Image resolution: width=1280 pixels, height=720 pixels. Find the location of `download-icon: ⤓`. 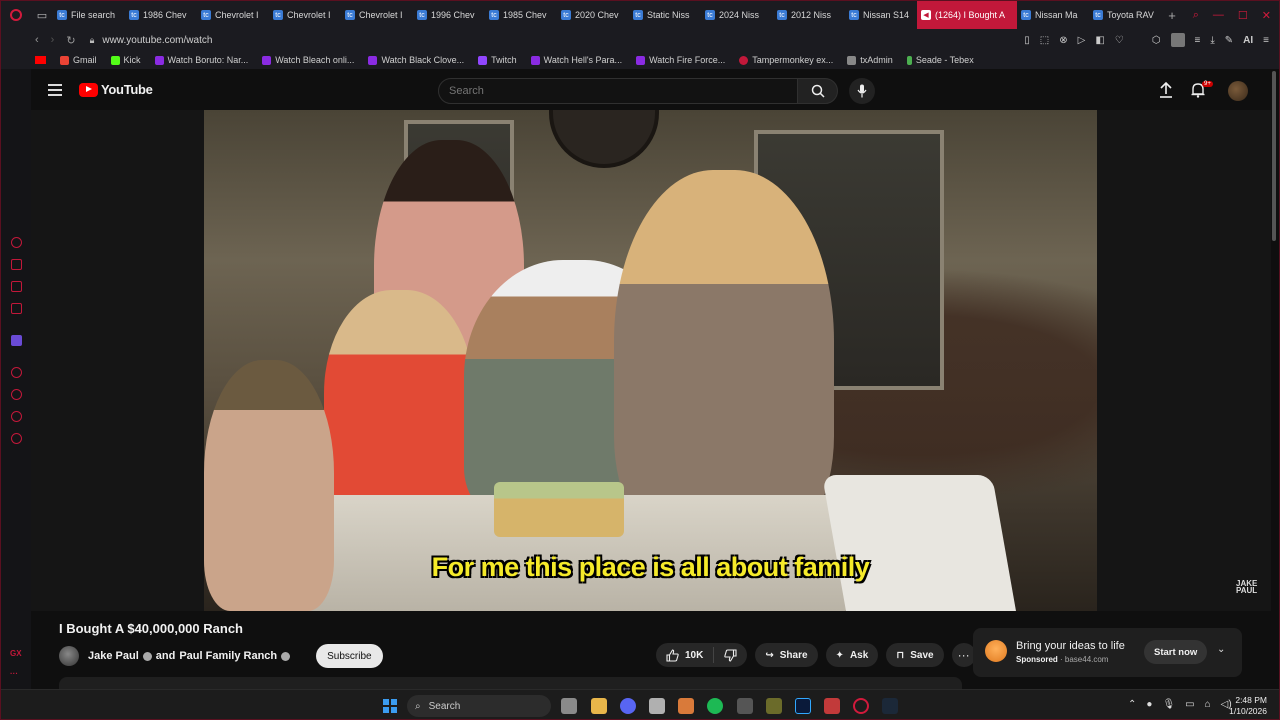

download-icon: ⤓ is located at coordinates (1212, 40).